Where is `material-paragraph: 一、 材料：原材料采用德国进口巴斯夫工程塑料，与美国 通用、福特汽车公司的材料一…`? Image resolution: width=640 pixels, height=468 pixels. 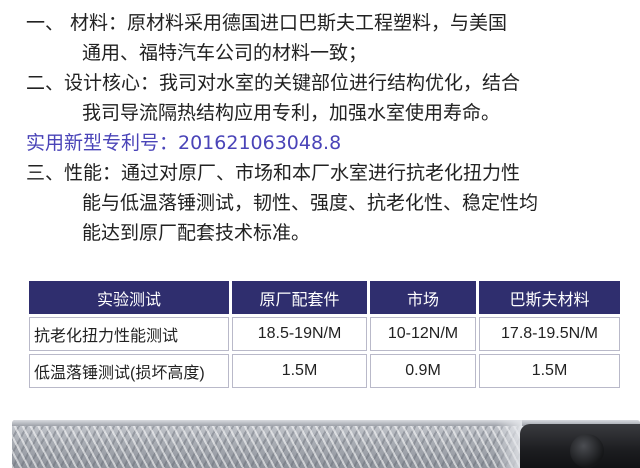 material-paragraph: 一、 材料：原材料采用德国进口巴斯夫工程塑料，与美国 通用、福特汽车公司的材料一… is located at coordinates (330, 38).